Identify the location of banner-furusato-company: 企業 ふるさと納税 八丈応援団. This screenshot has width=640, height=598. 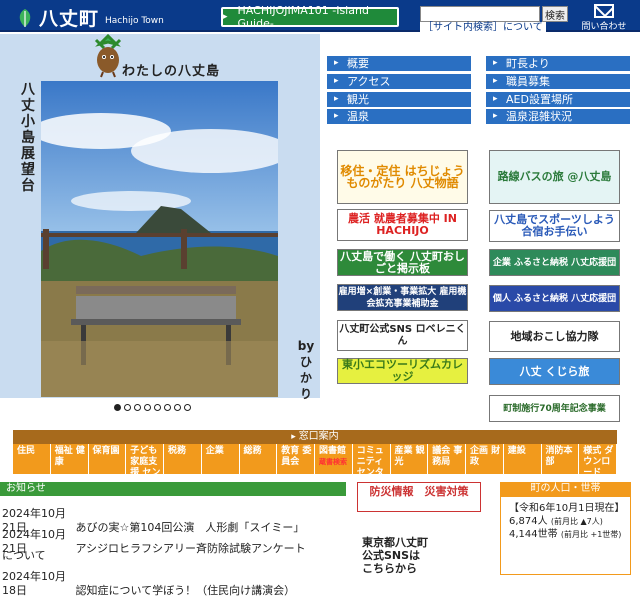
(554, 262).